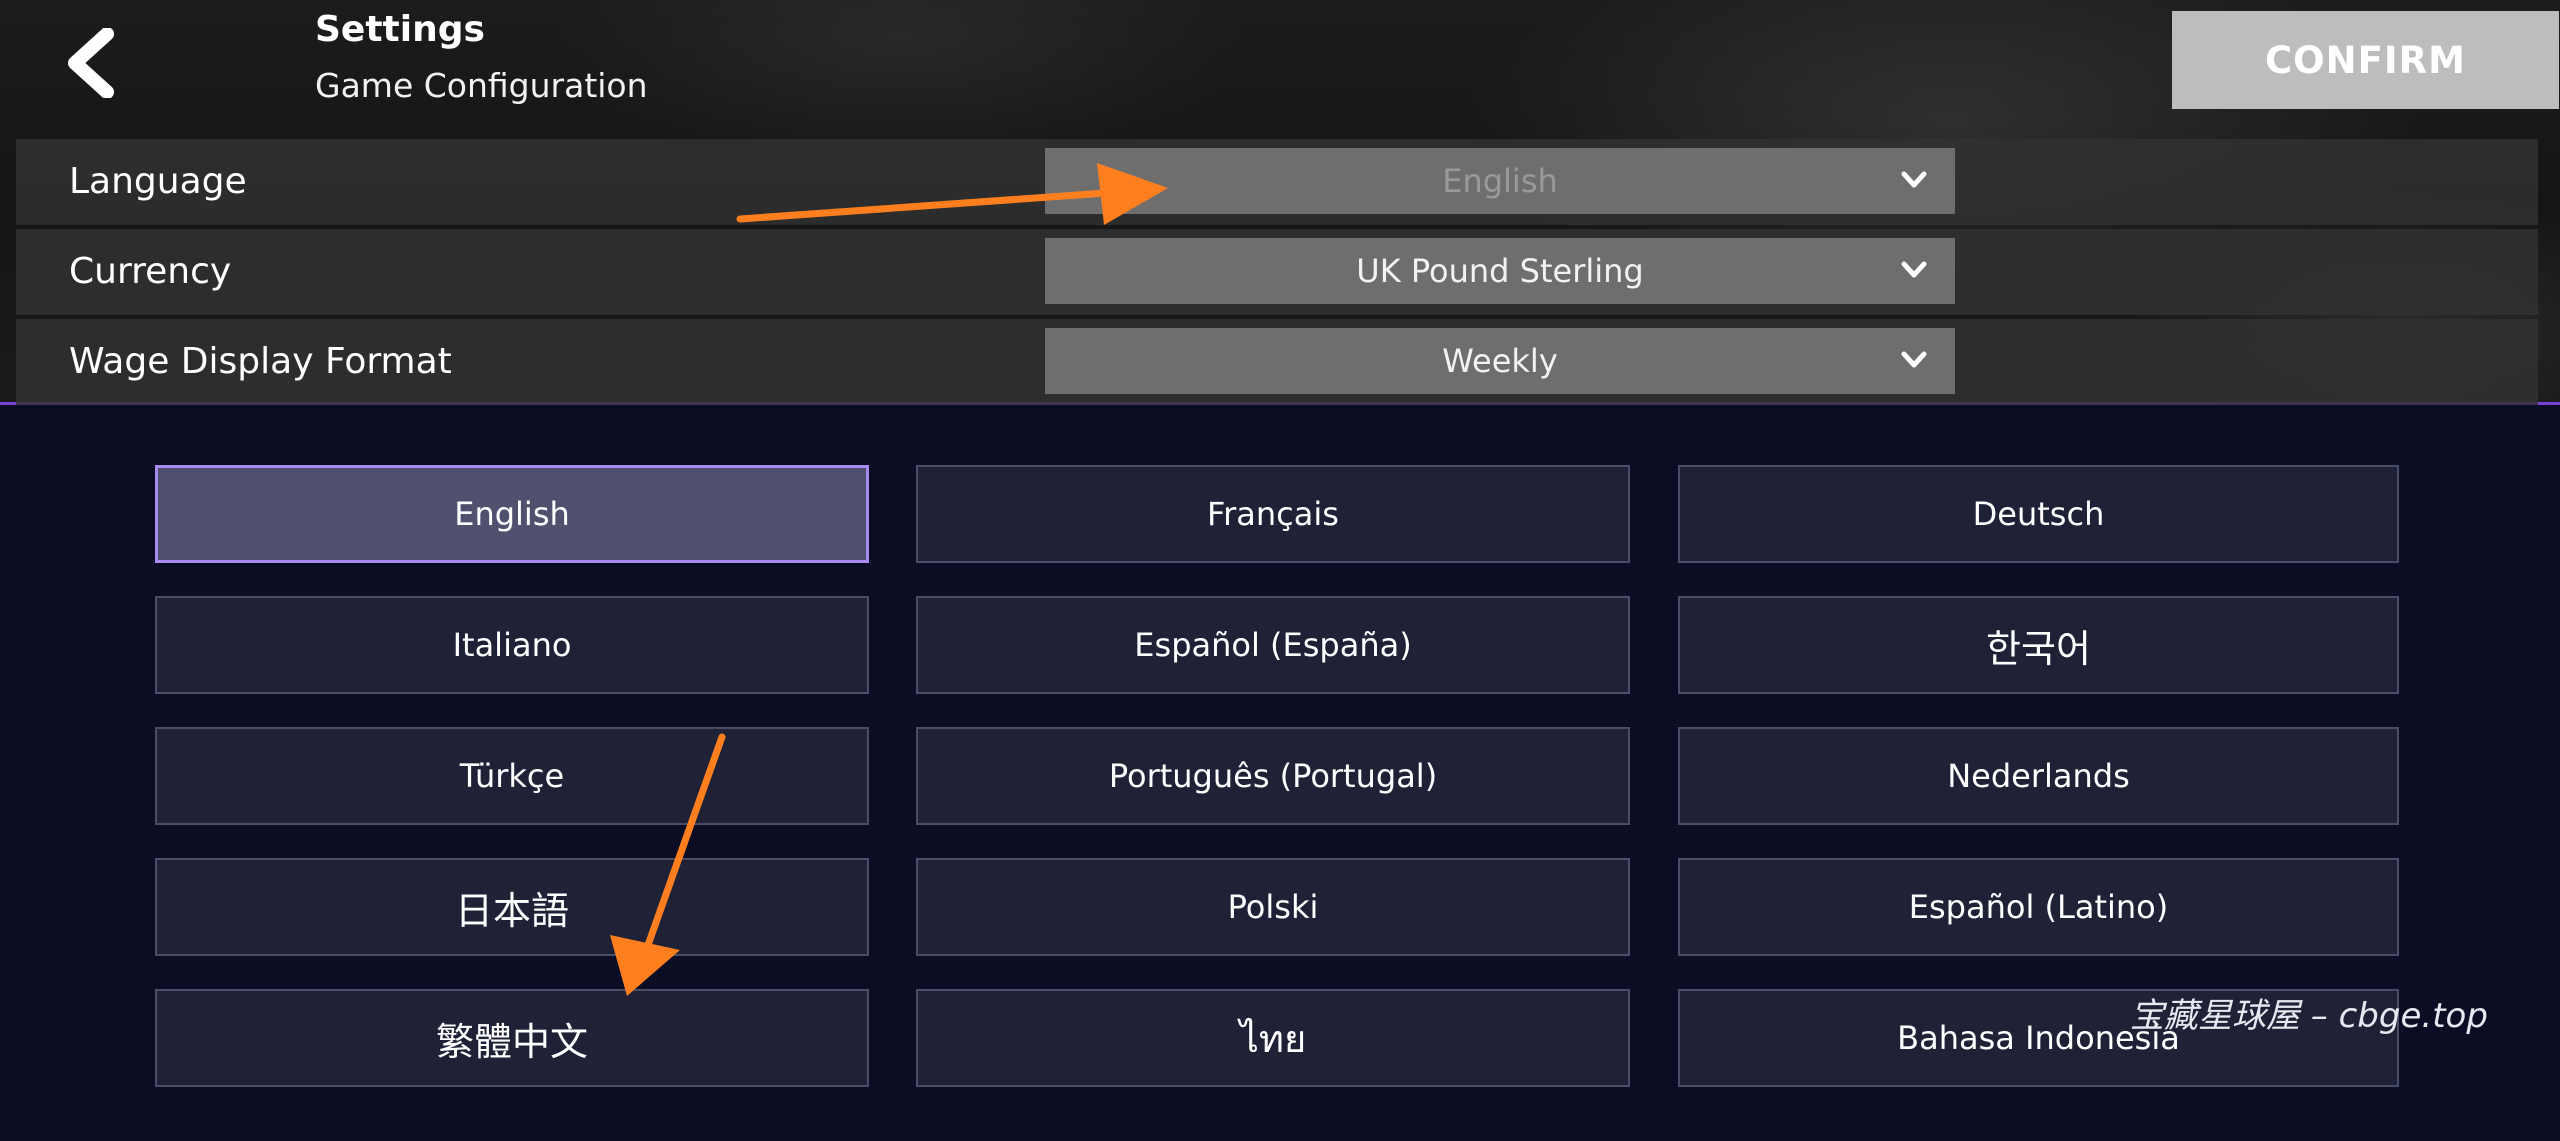 This screenshot has height=1141, width=2560. I want to click on language-option-polski: Polski, so click(1273, 907).